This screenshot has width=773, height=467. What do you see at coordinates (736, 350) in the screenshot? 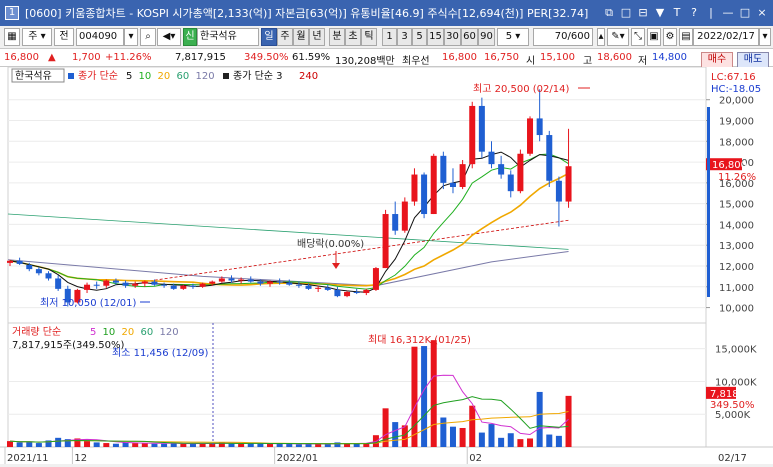
I see `volume-tick-label: 15,000K` at bounding box center [736, 350].